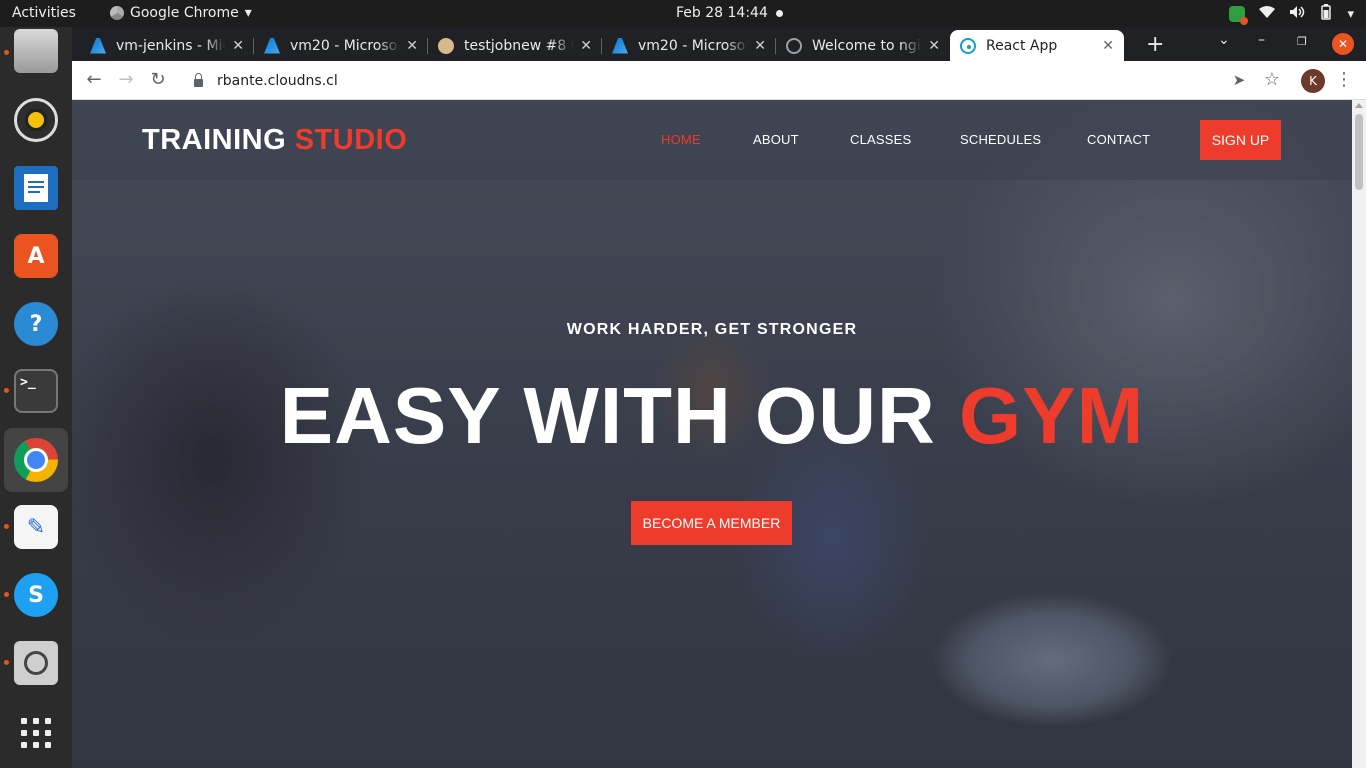 The height and width of the screenshot is (768, 1366). I want to click on app-menu: Google Chrome ▾, so click(181, 13).